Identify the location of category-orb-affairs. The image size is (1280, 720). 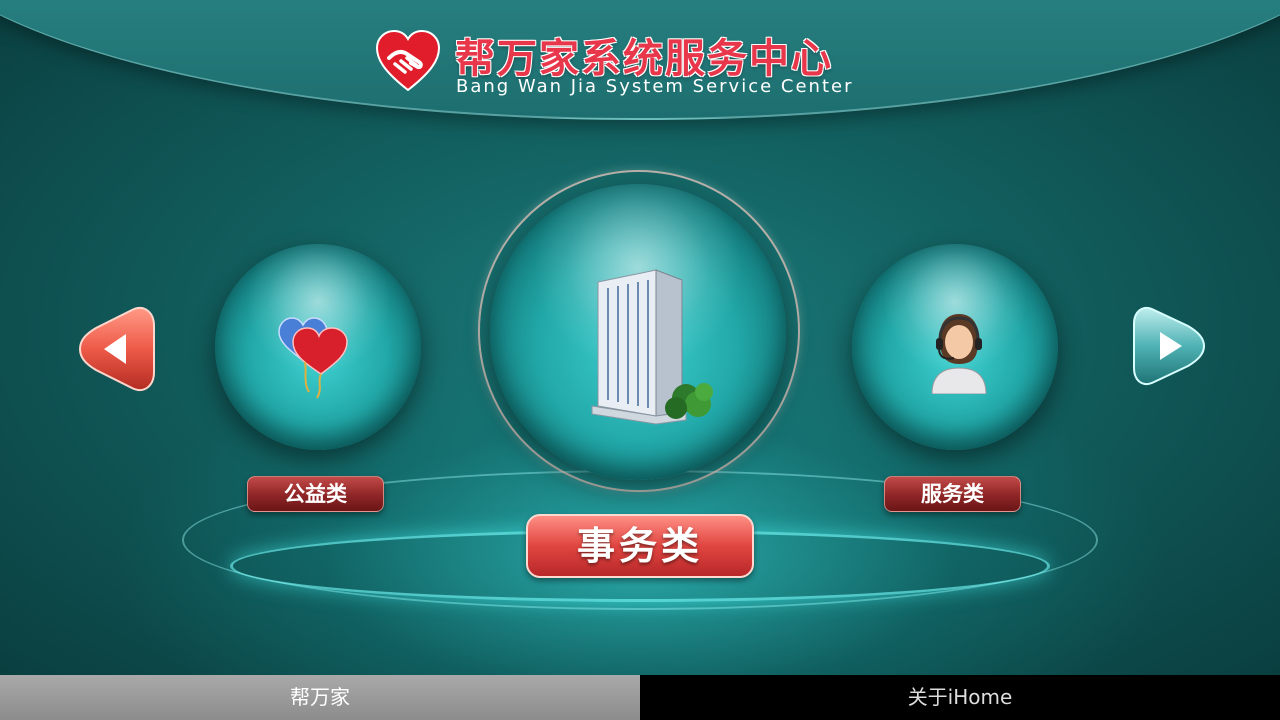
(638, 332).